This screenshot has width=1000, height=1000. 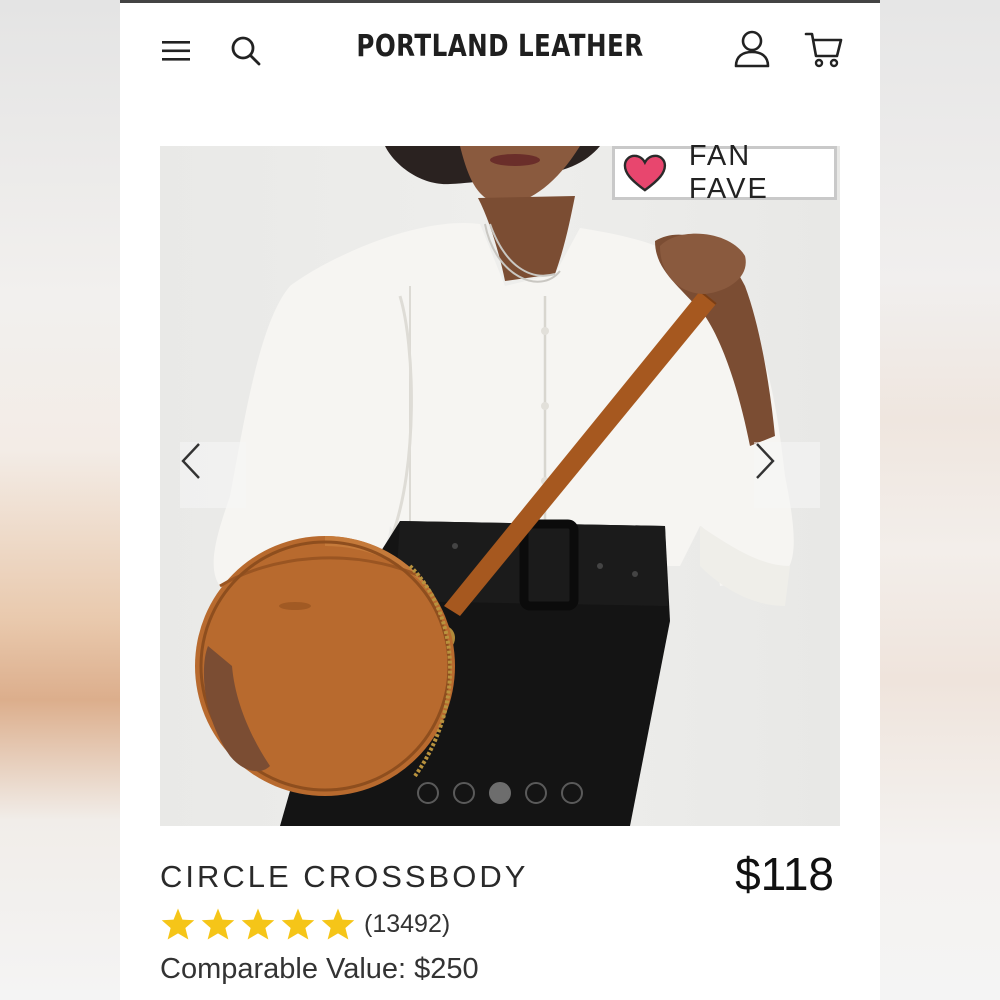 I want to click on account-icon, so click(x=752, y=49).